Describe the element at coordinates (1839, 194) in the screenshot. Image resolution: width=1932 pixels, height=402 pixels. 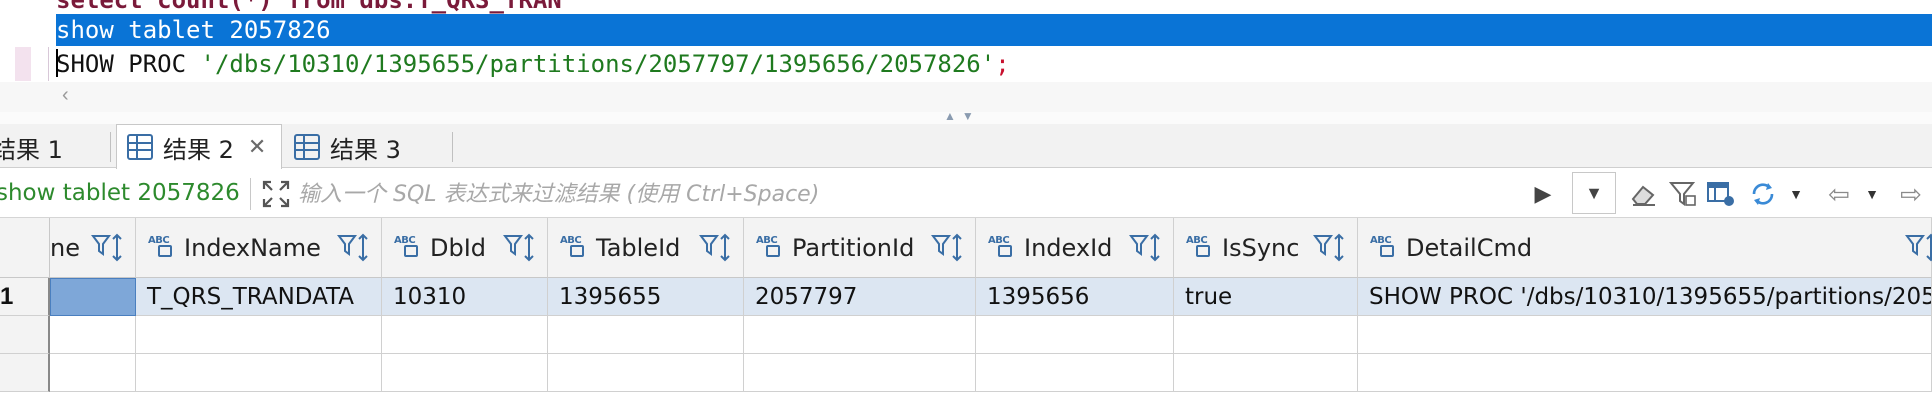
I see `back-arrow-icon: ⇦` at that location.